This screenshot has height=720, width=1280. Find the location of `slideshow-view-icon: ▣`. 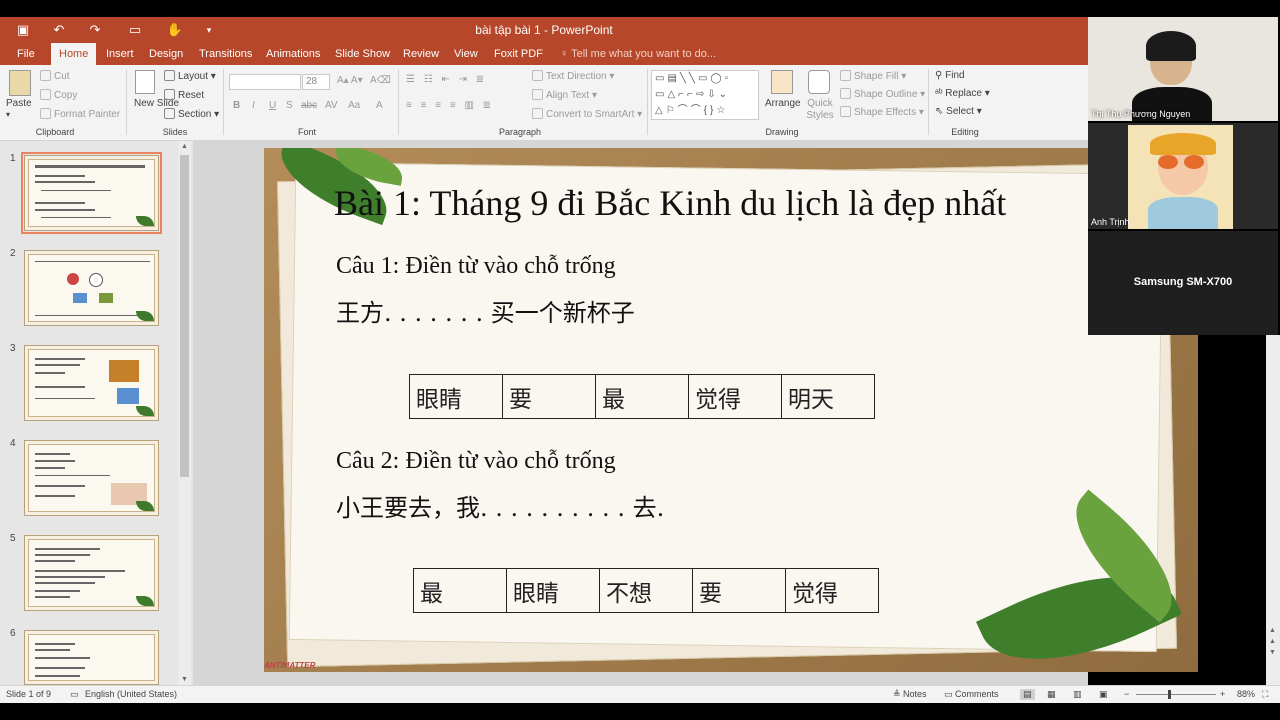

slideshow-view-icon: ▣ is located at coordinates (1103, 694).